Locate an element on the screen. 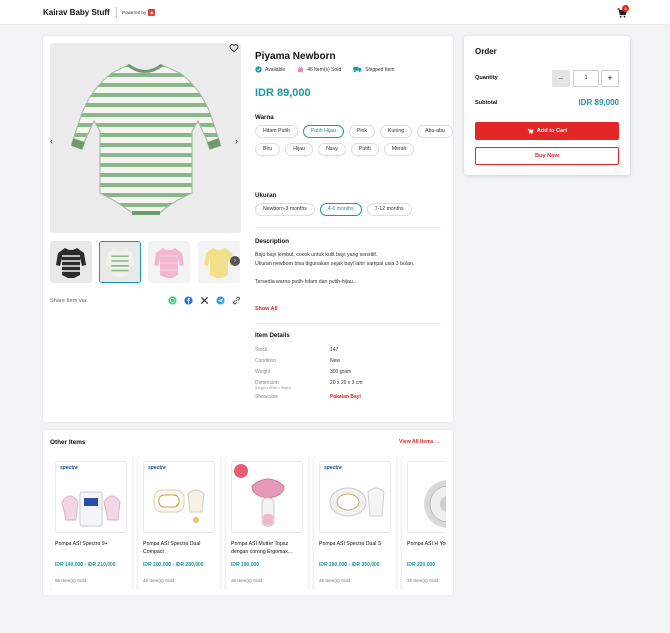 The image size is (670, 633). item-details-label: Item Details is located at coordinates (272, 335).